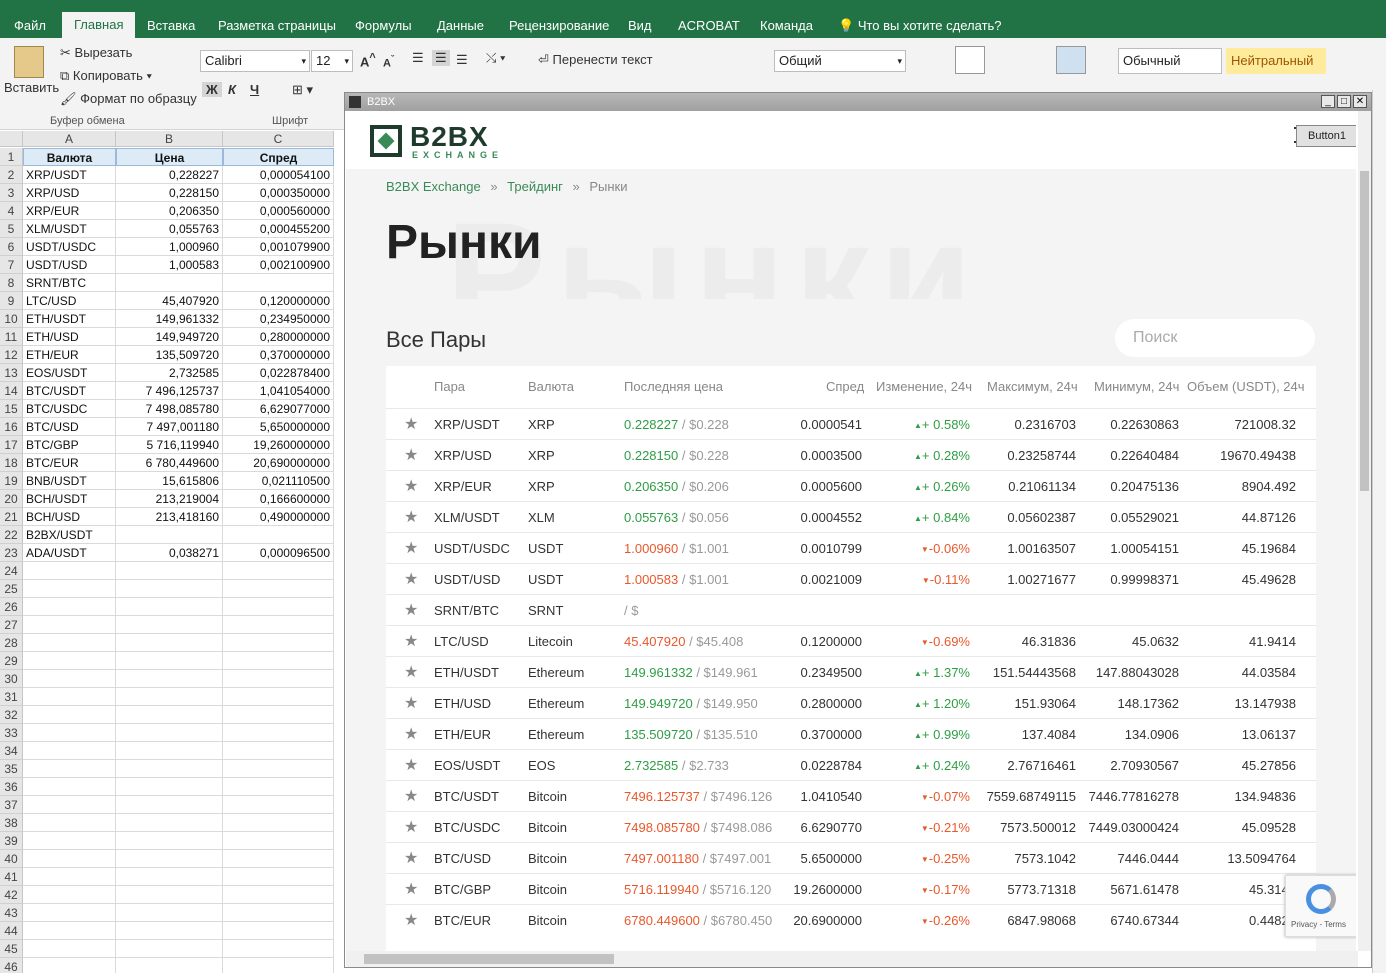  Describe the element at coordinates (495, 58) in the screenshot. I see `orientation-icon: ⤯ ▾` at that location.